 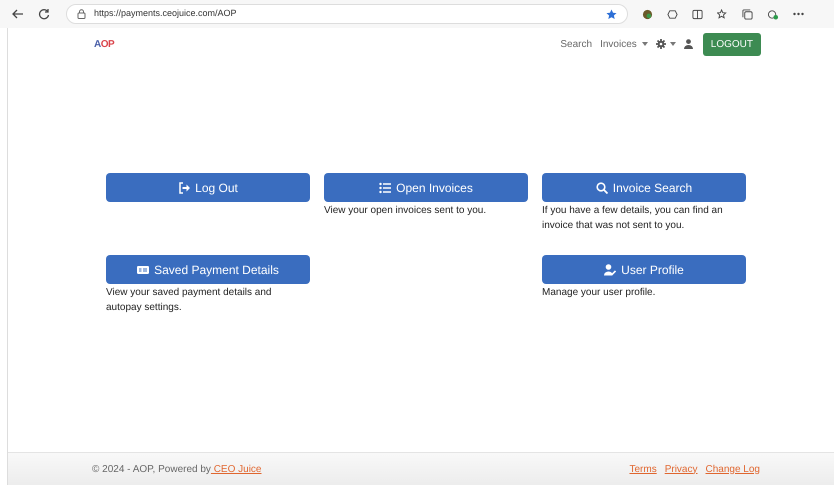 What do you see at coordinates (81, 14) in the screenshot?
I see `lock-icon` at bounding box center [81, 14].